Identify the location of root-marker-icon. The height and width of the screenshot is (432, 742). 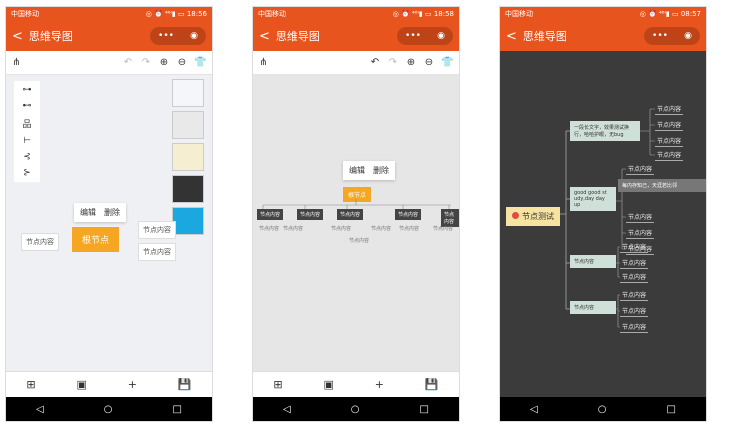
(515, 215).